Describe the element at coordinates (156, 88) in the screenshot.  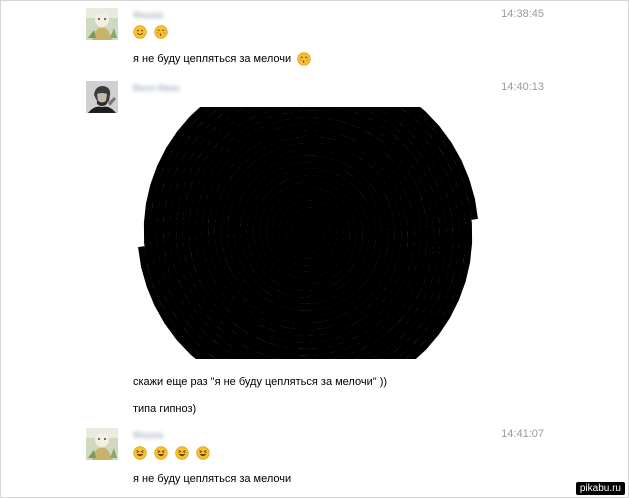
I see `author-name: Вася Иван` at that location.